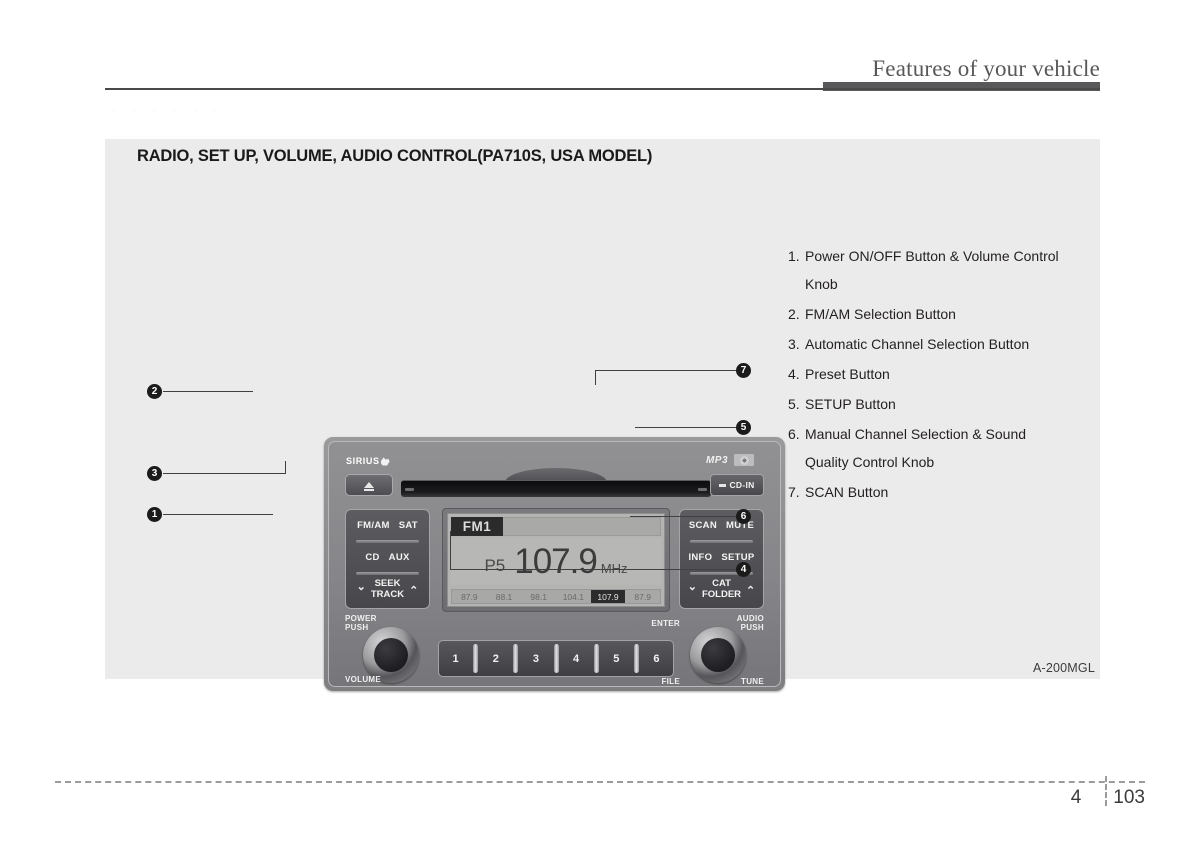 The image size is (1200, 861). I want to click on cd-aux-button: CD AUX, so click(387, 558).